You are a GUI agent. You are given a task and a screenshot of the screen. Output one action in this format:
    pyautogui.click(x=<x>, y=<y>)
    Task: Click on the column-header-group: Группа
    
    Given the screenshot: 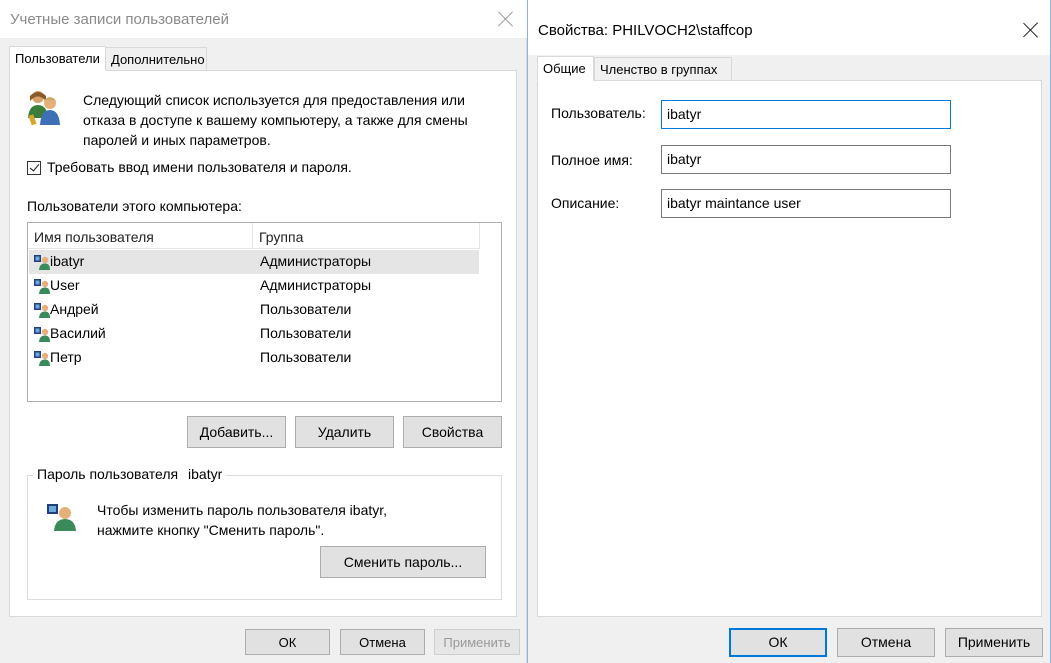 What is the action you would take?
    pyautogui.click(x=366, y=236)
    